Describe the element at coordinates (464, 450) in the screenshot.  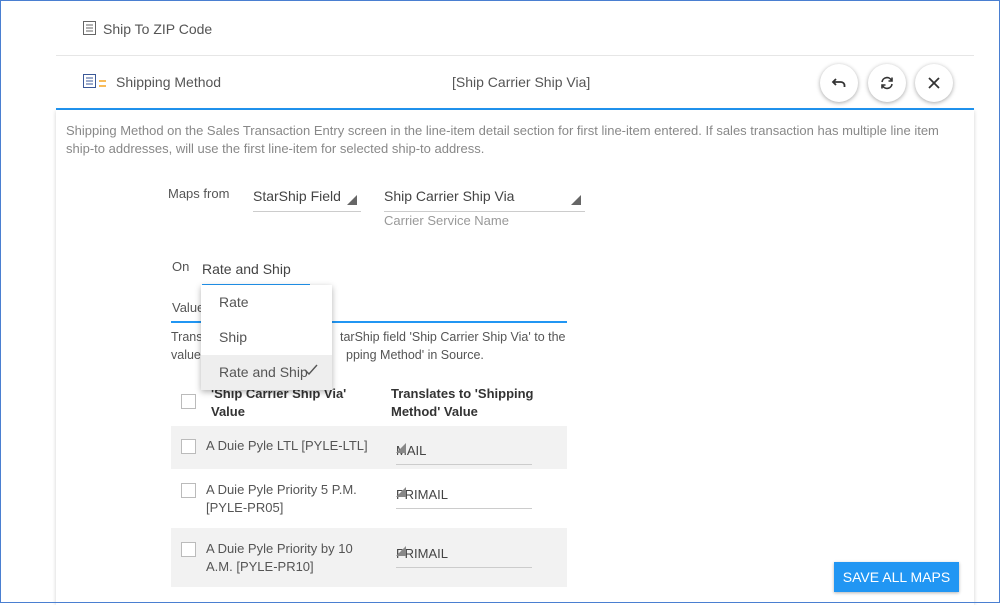
I see `row-target-select: MAIL` at that location.